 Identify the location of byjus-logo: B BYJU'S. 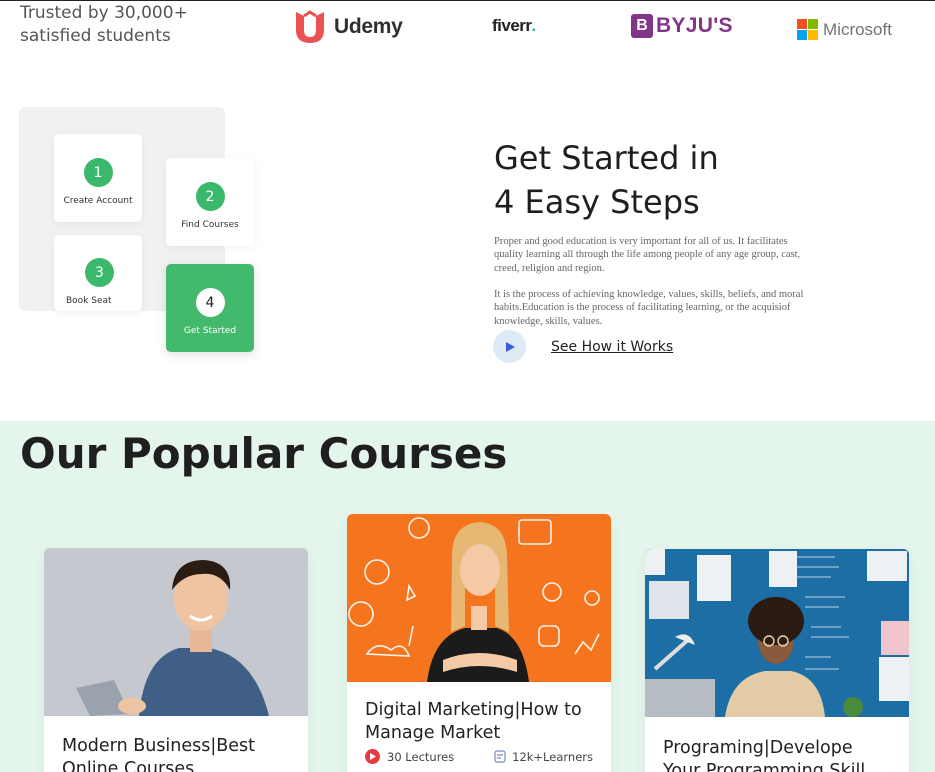
(682, 26).